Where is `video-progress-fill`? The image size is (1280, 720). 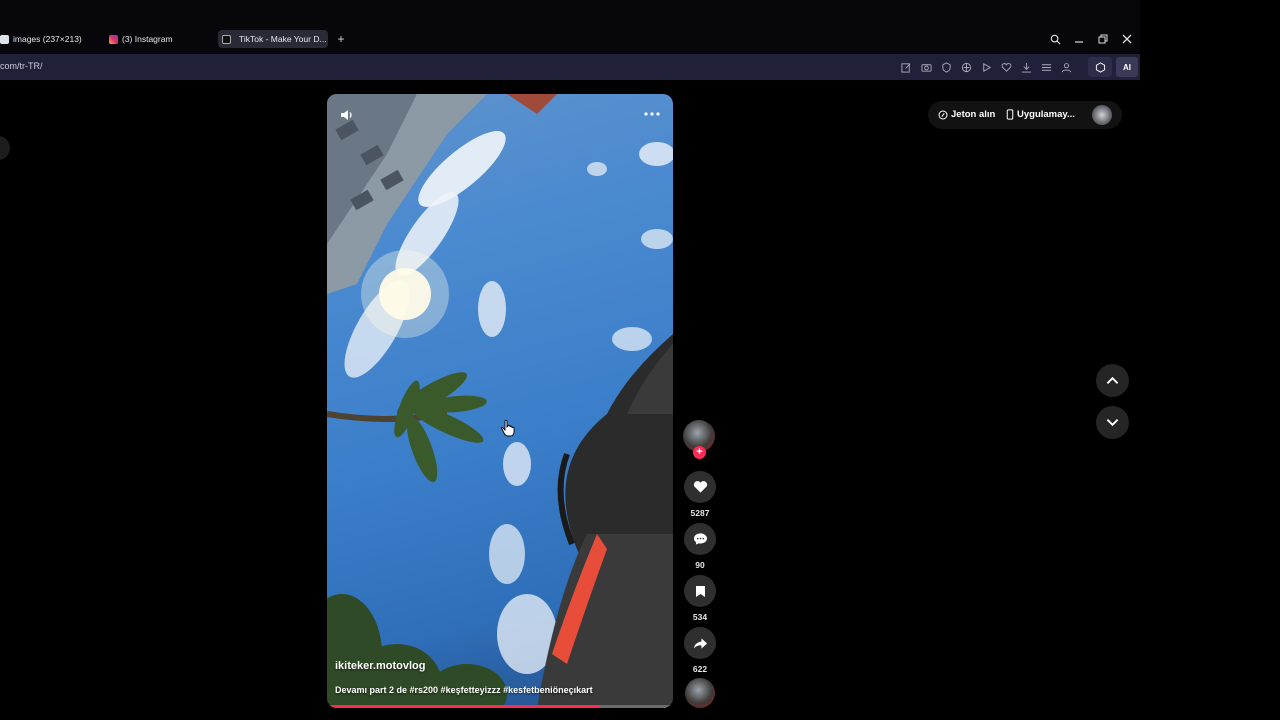
video-progress-fill is located at coordinates (464, 706).